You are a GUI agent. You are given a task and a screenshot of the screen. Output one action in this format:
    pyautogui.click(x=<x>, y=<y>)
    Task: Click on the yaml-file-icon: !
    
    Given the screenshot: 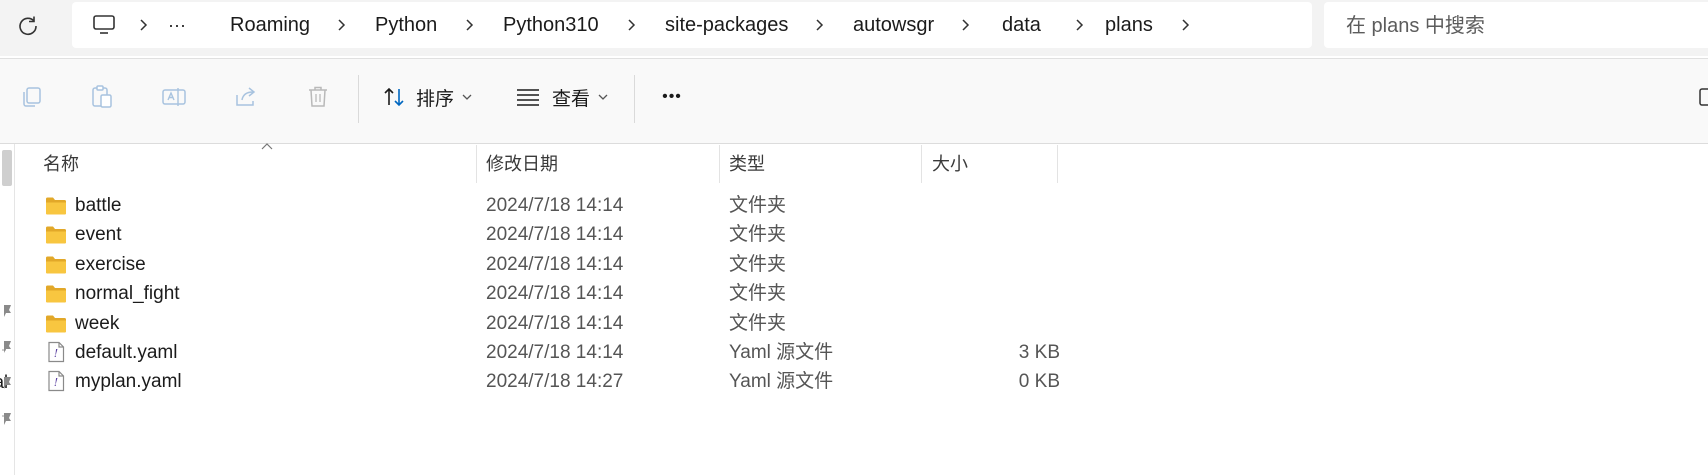 What is the action you would take?
    pyautogui.click(x=56, y=381)
    